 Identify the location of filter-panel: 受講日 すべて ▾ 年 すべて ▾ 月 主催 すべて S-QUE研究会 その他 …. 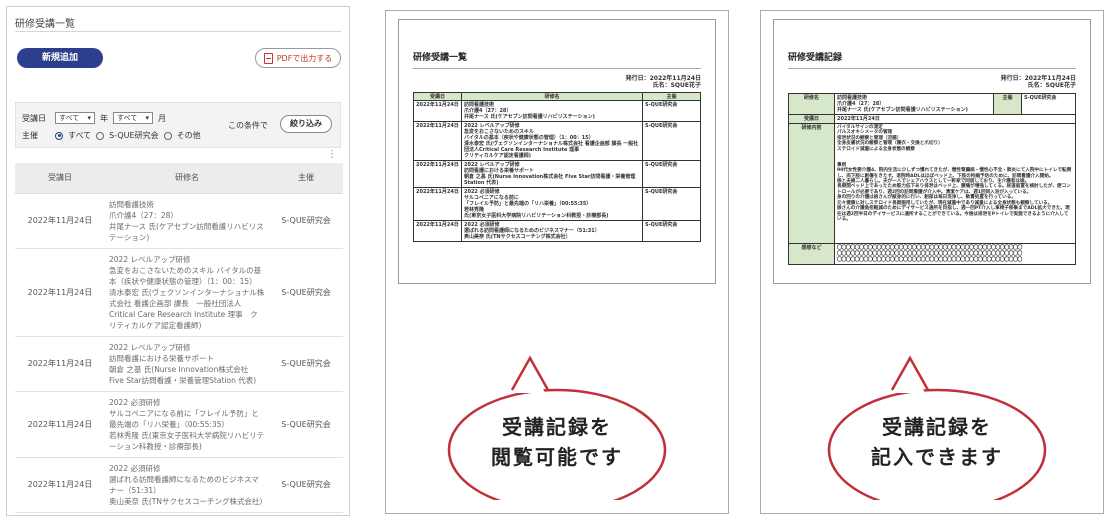
(178, 125).